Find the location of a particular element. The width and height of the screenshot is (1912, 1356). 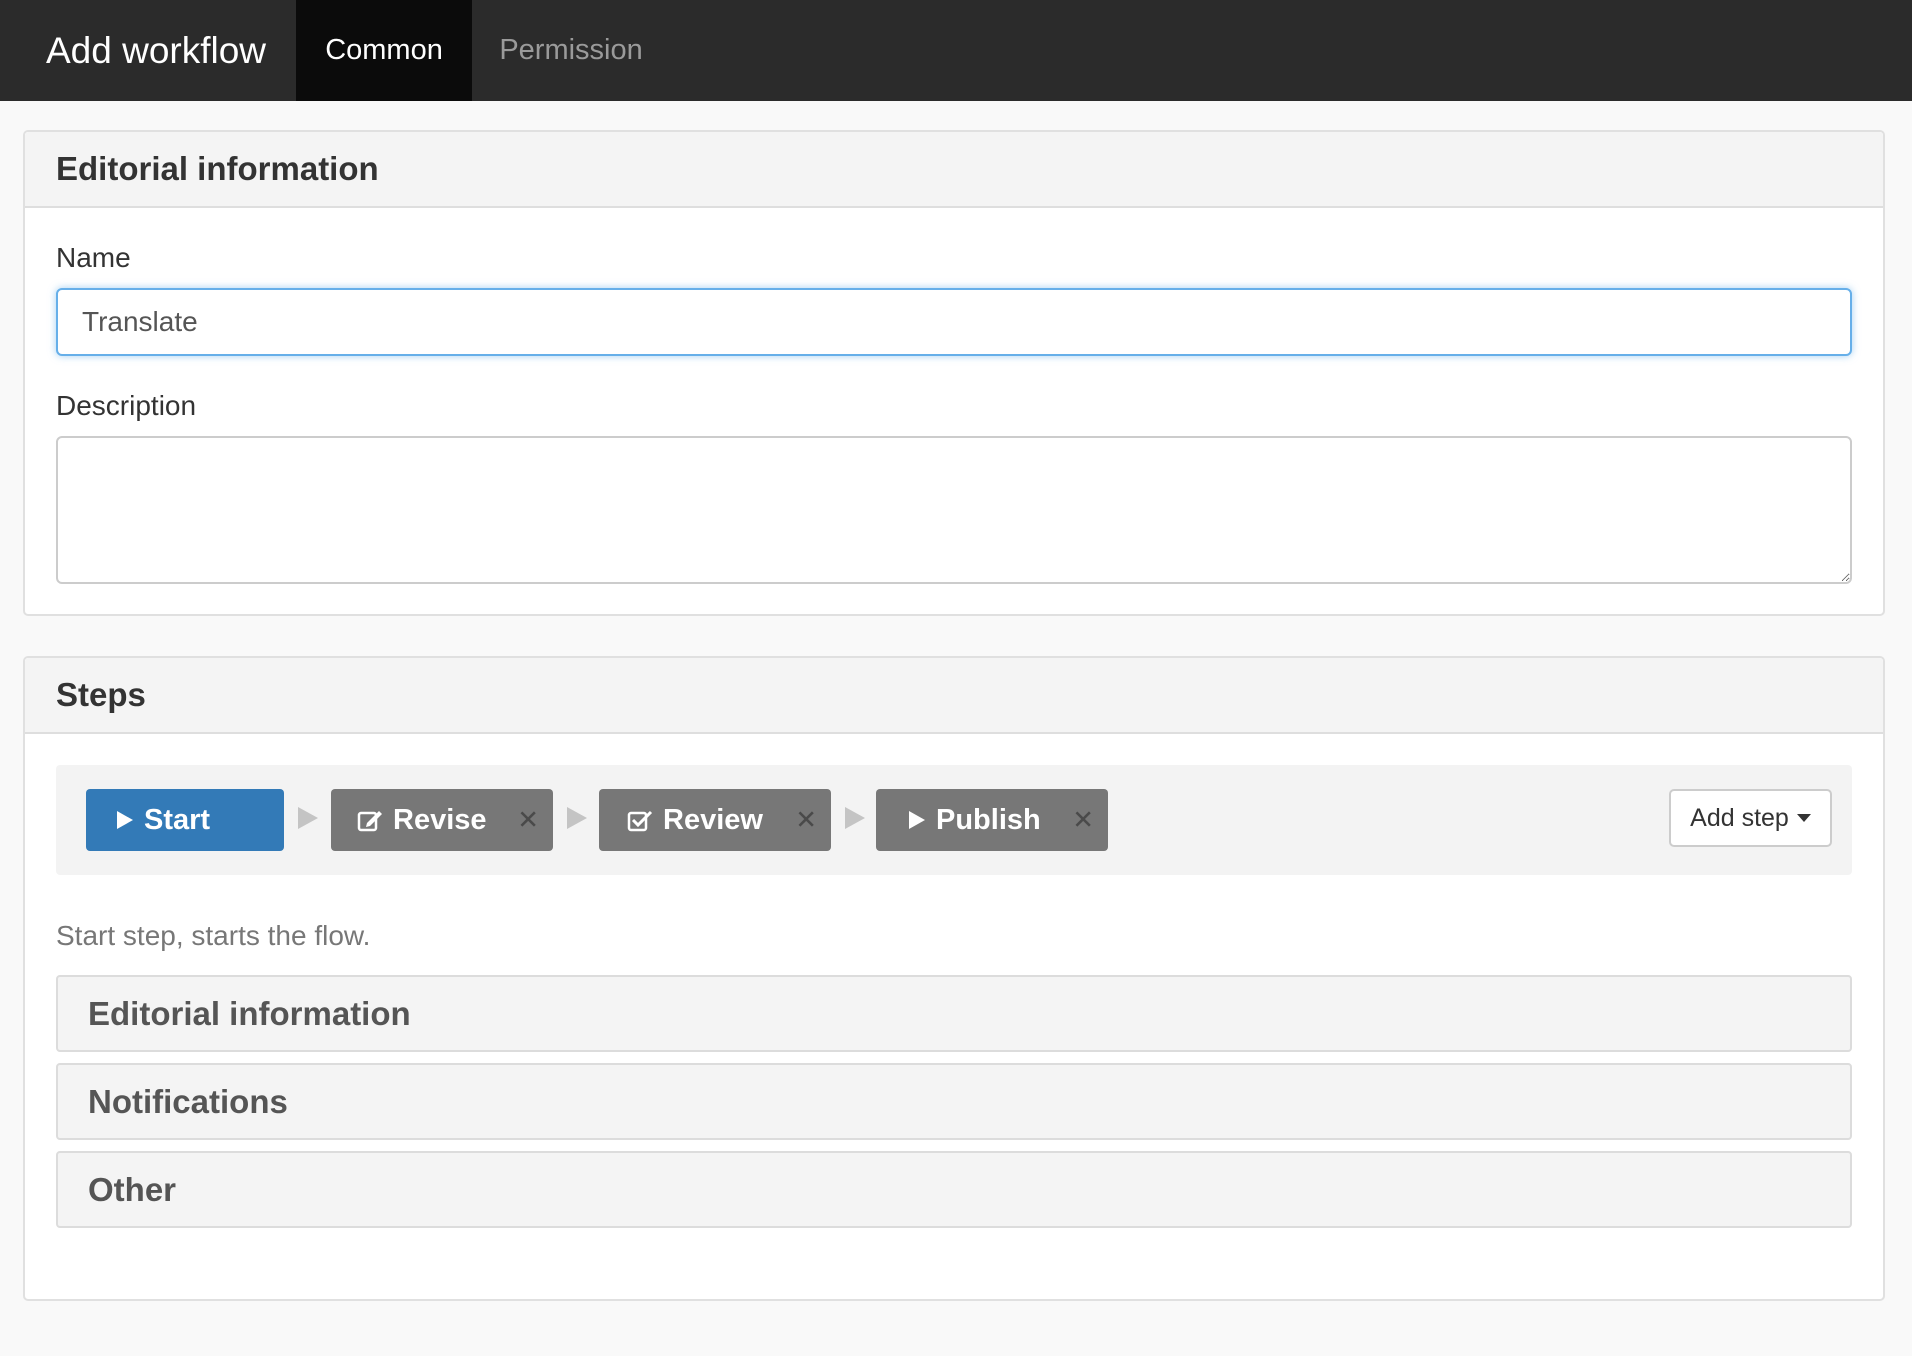

add-step-label: Add step is located at coordinates (1739, 817).